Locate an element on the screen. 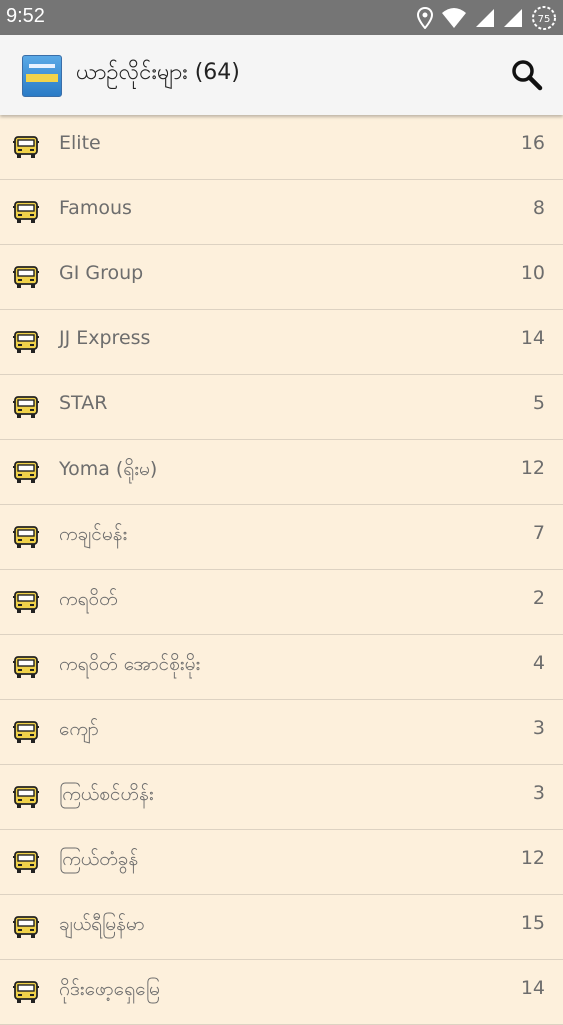  bus-line-name: JJ Express is located at coordinates (105, 338).